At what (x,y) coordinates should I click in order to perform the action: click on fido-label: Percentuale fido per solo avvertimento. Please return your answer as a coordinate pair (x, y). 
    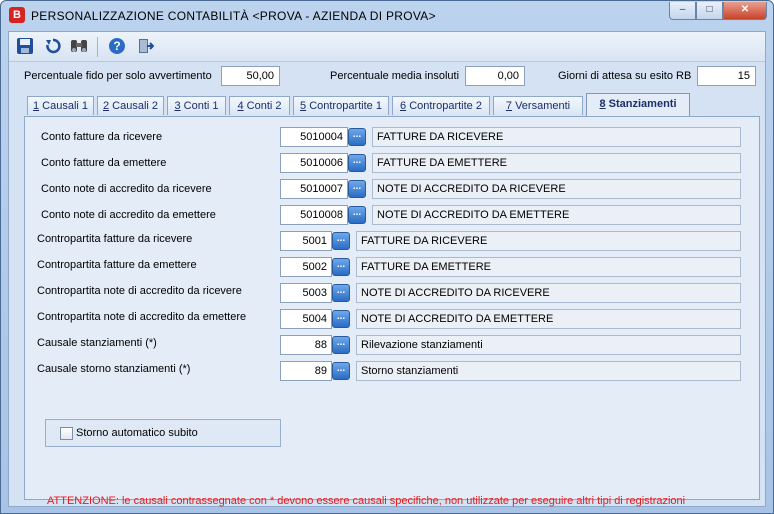
    Looking at the image, I should click on (118, 76).